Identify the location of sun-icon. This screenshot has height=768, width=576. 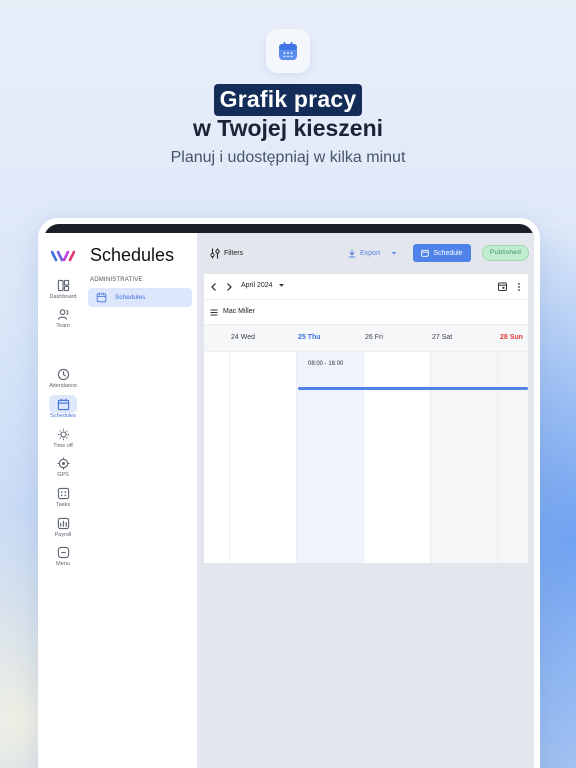
(63, 434).